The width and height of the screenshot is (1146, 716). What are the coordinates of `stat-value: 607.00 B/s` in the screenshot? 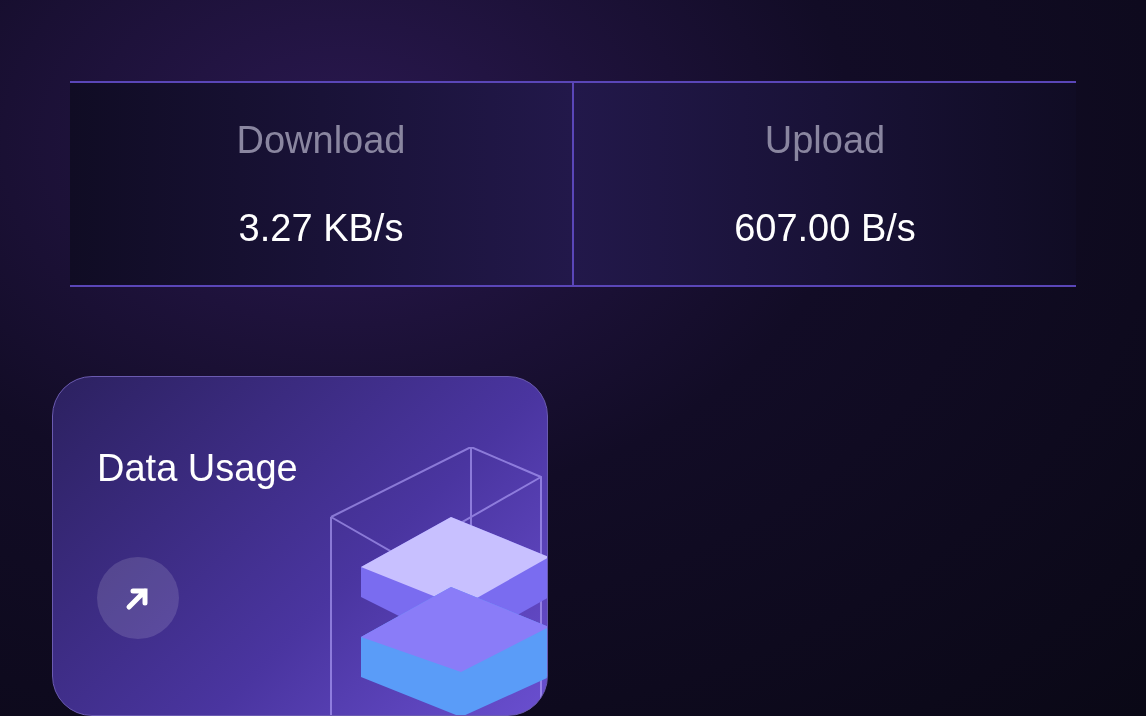 It's located at (825, 228).